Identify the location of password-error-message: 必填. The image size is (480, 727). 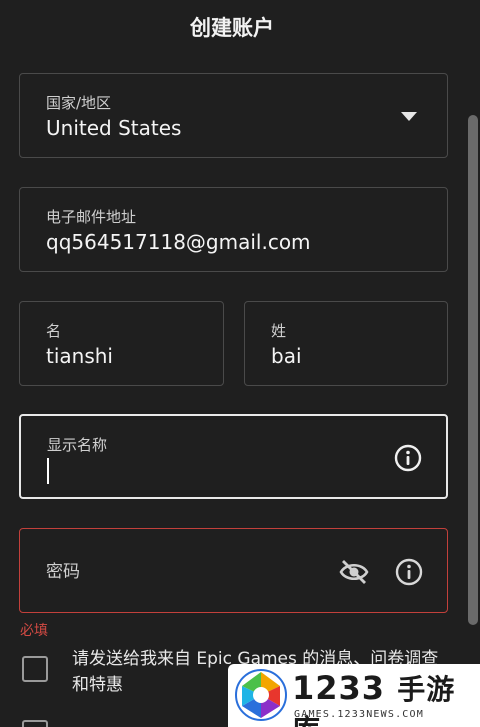
(34, 631).